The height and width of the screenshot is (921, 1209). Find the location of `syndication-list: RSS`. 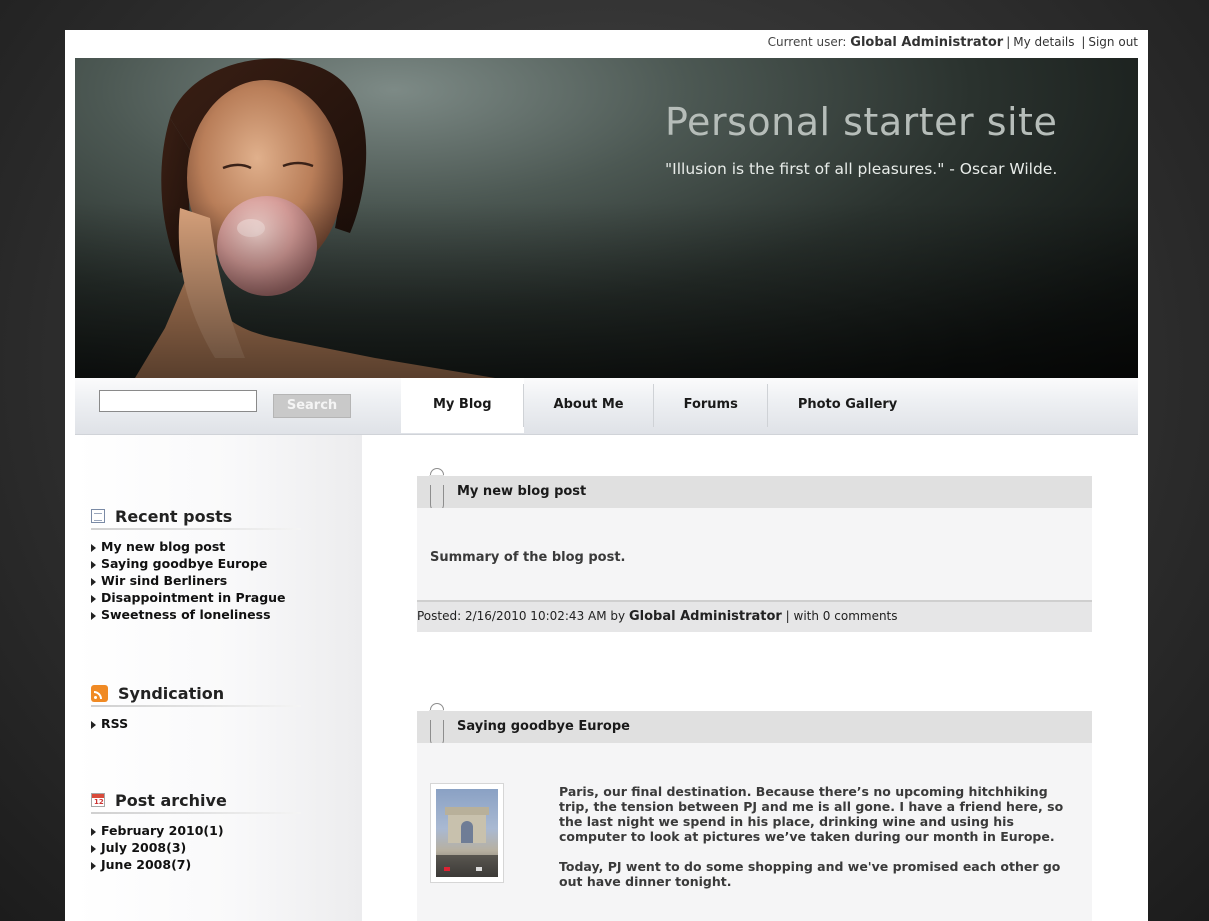

syndication-list: RSS is located at coordinates (196, 723).